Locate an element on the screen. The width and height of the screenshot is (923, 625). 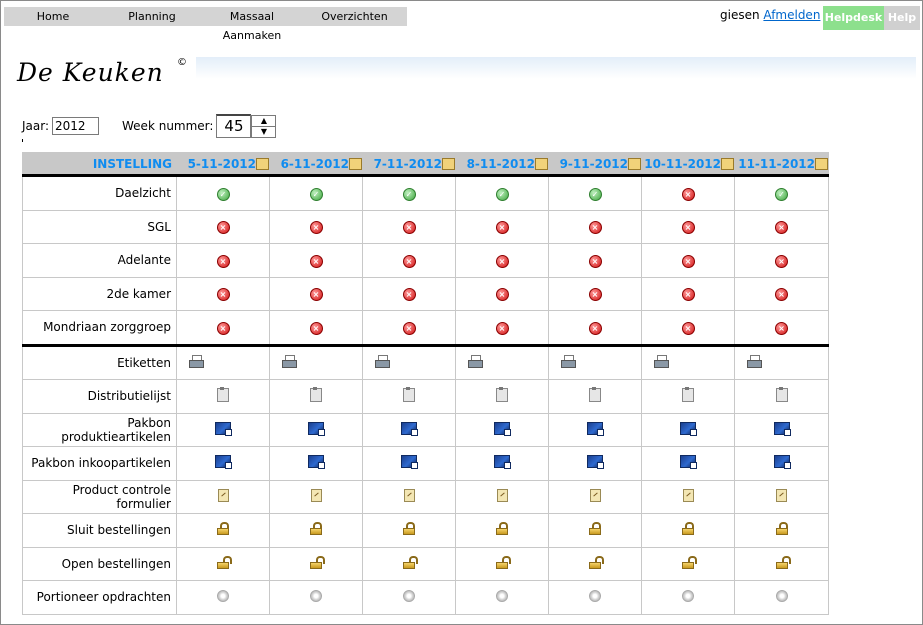
date-label: 7-11-2012 is located at coordinates (408, 164).